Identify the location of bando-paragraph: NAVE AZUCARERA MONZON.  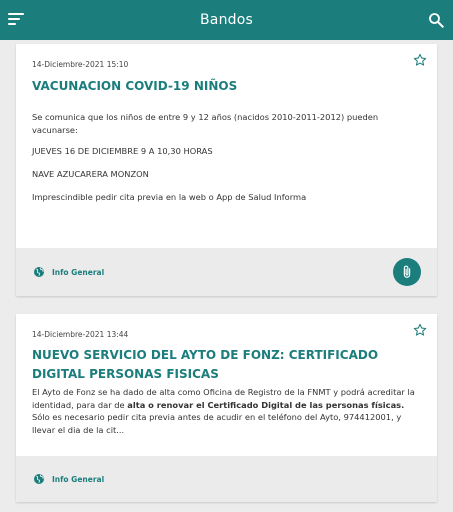
(90, 174).